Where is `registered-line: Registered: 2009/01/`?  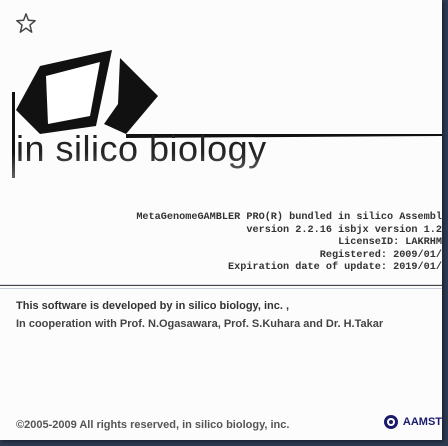
registered-line: Registered: 2009/01/ is located at coordinates (380, 255).